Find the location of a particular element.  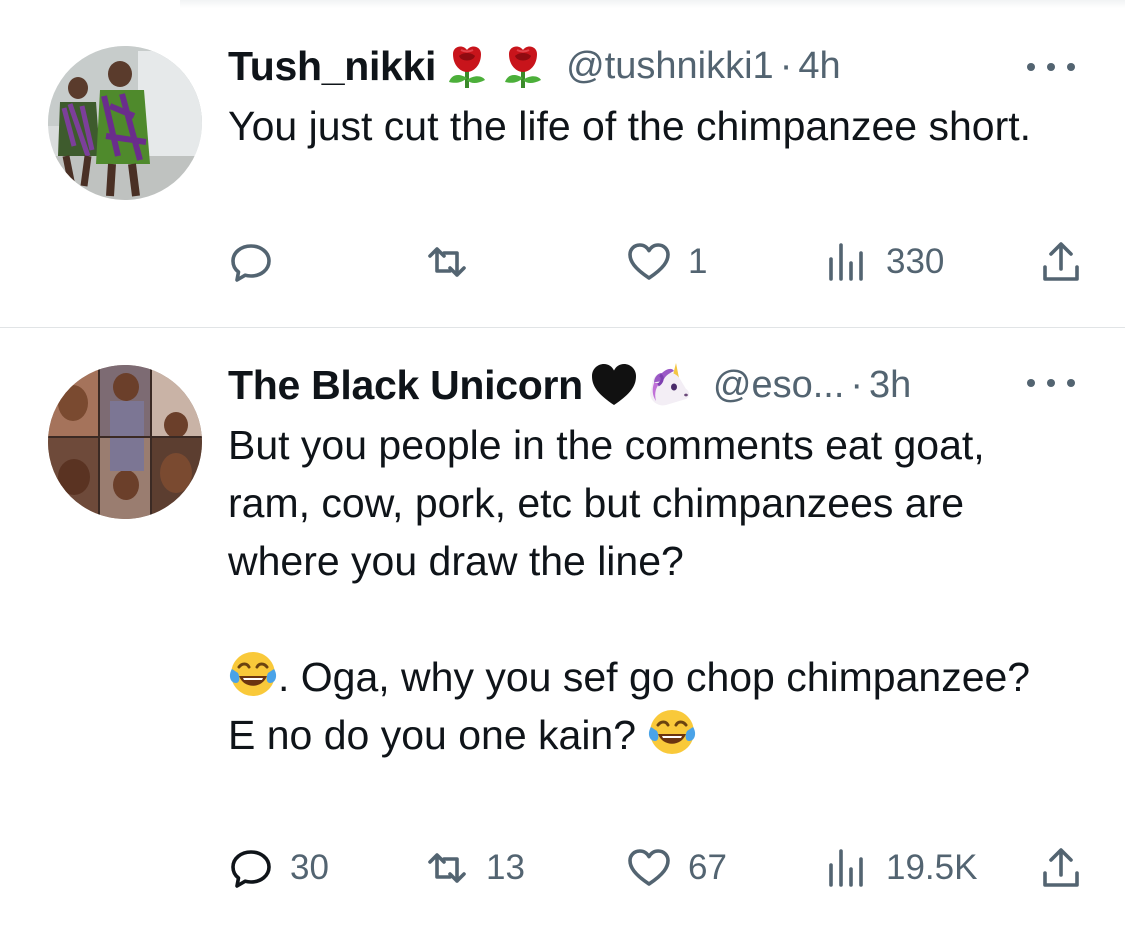

handle: @tushnikki1 is located at coordinates (670, 66).